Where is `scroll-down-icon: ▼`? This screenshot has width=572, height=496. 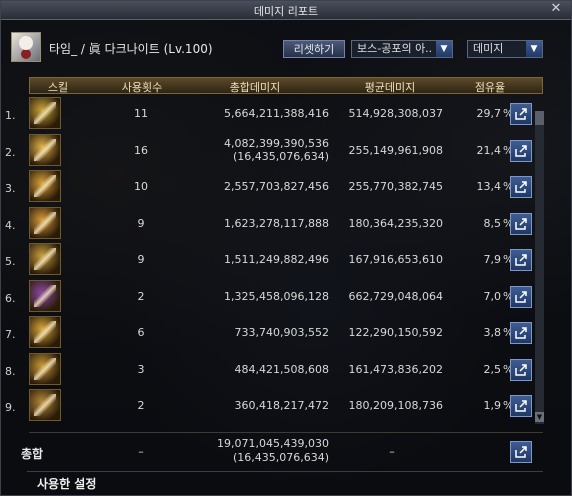
scroll-down-icon: ▼ is located at coordinates (539, 417).